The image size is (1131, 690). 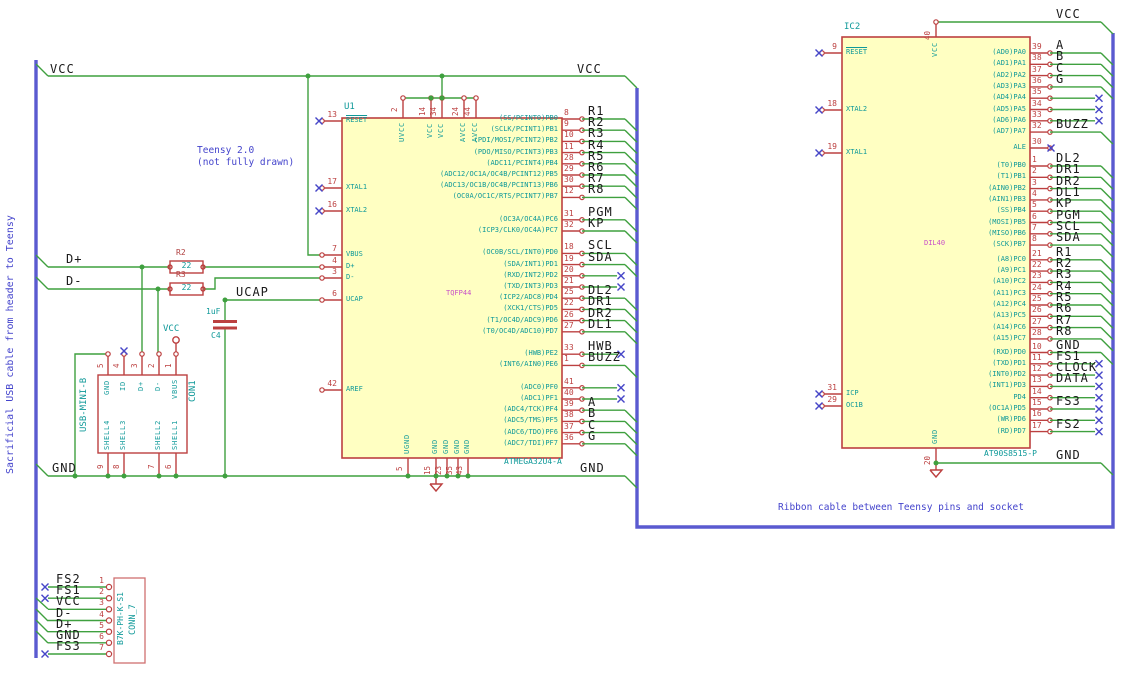 I want to click on pin-name: (HWB)PE2, so click(x=541, y=353).